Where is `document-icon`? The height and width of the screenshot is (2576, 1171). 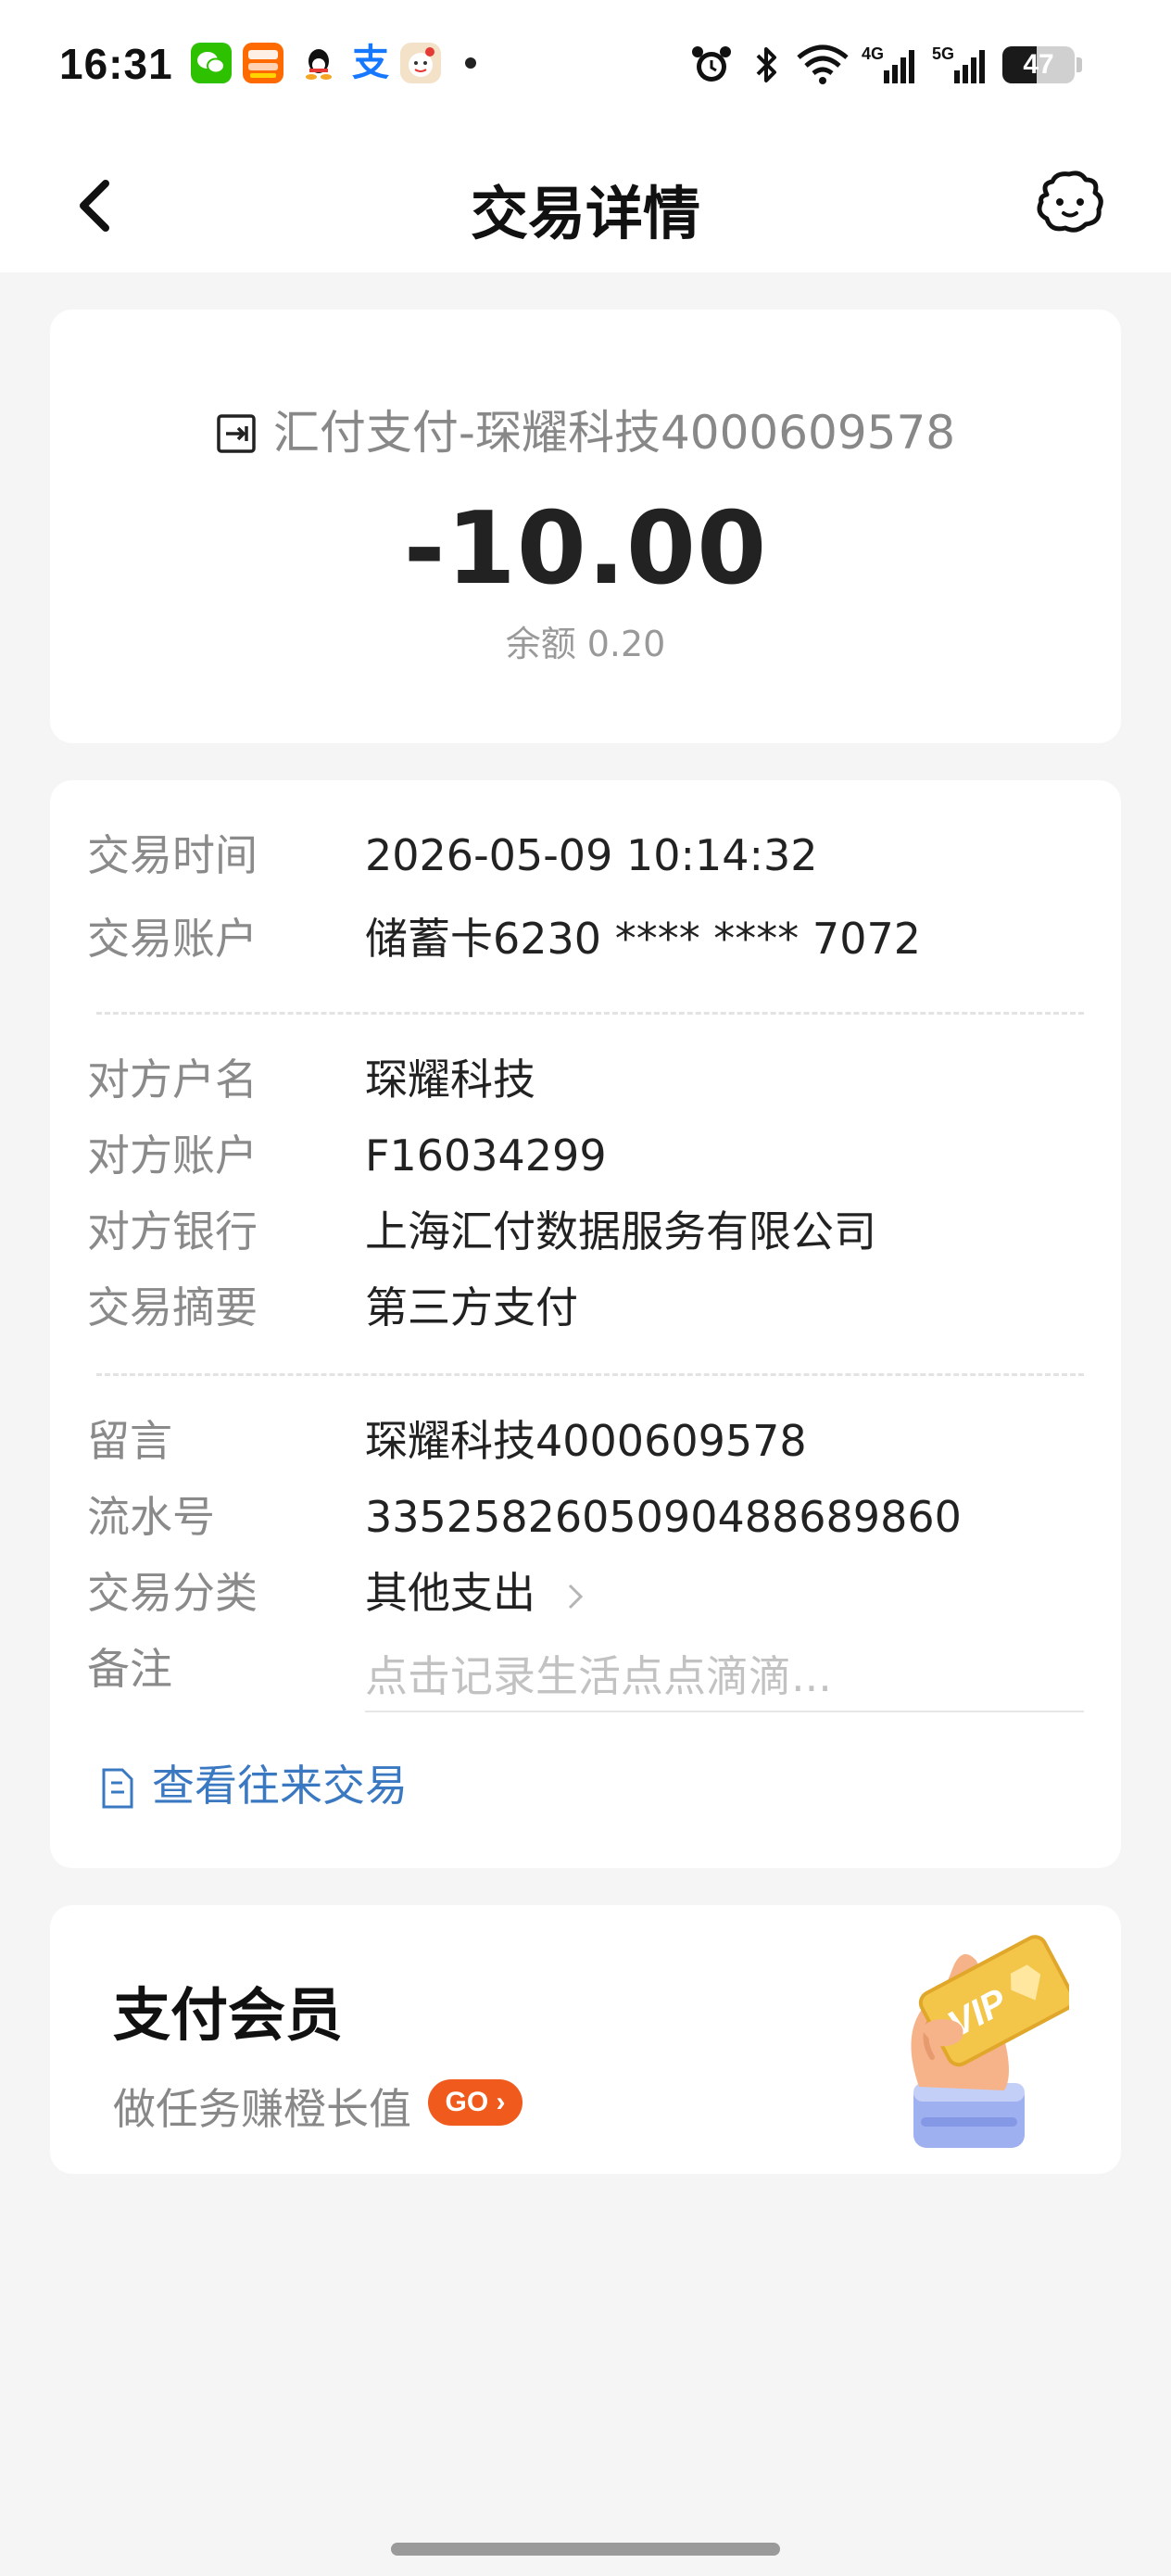
document-icon is located at coordinates (118, 1788).